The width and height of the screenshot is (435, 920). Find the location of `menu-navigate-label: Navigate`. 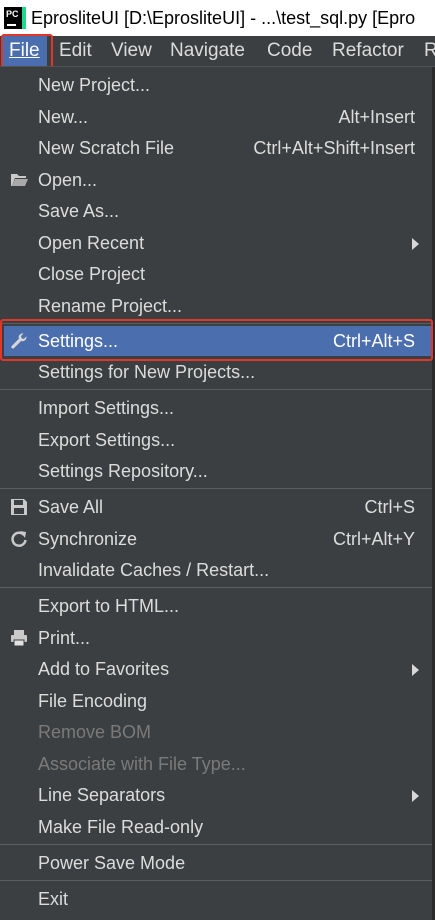

menu-navigate-label: Navigate is located at coordinates (207, 50).